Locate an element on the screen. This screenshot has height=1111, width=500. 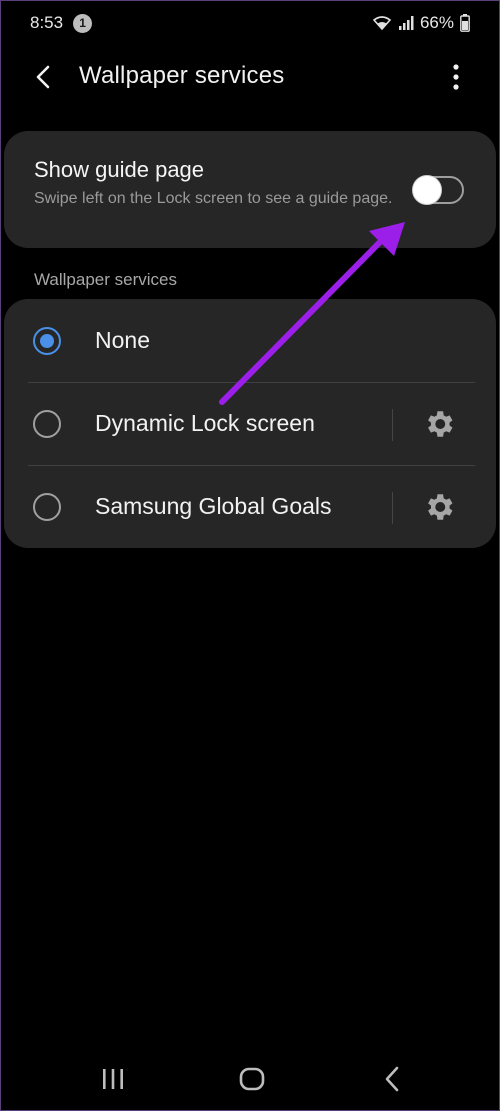
option-label: Samsung Global Goals is located at coordinates (213, 506).